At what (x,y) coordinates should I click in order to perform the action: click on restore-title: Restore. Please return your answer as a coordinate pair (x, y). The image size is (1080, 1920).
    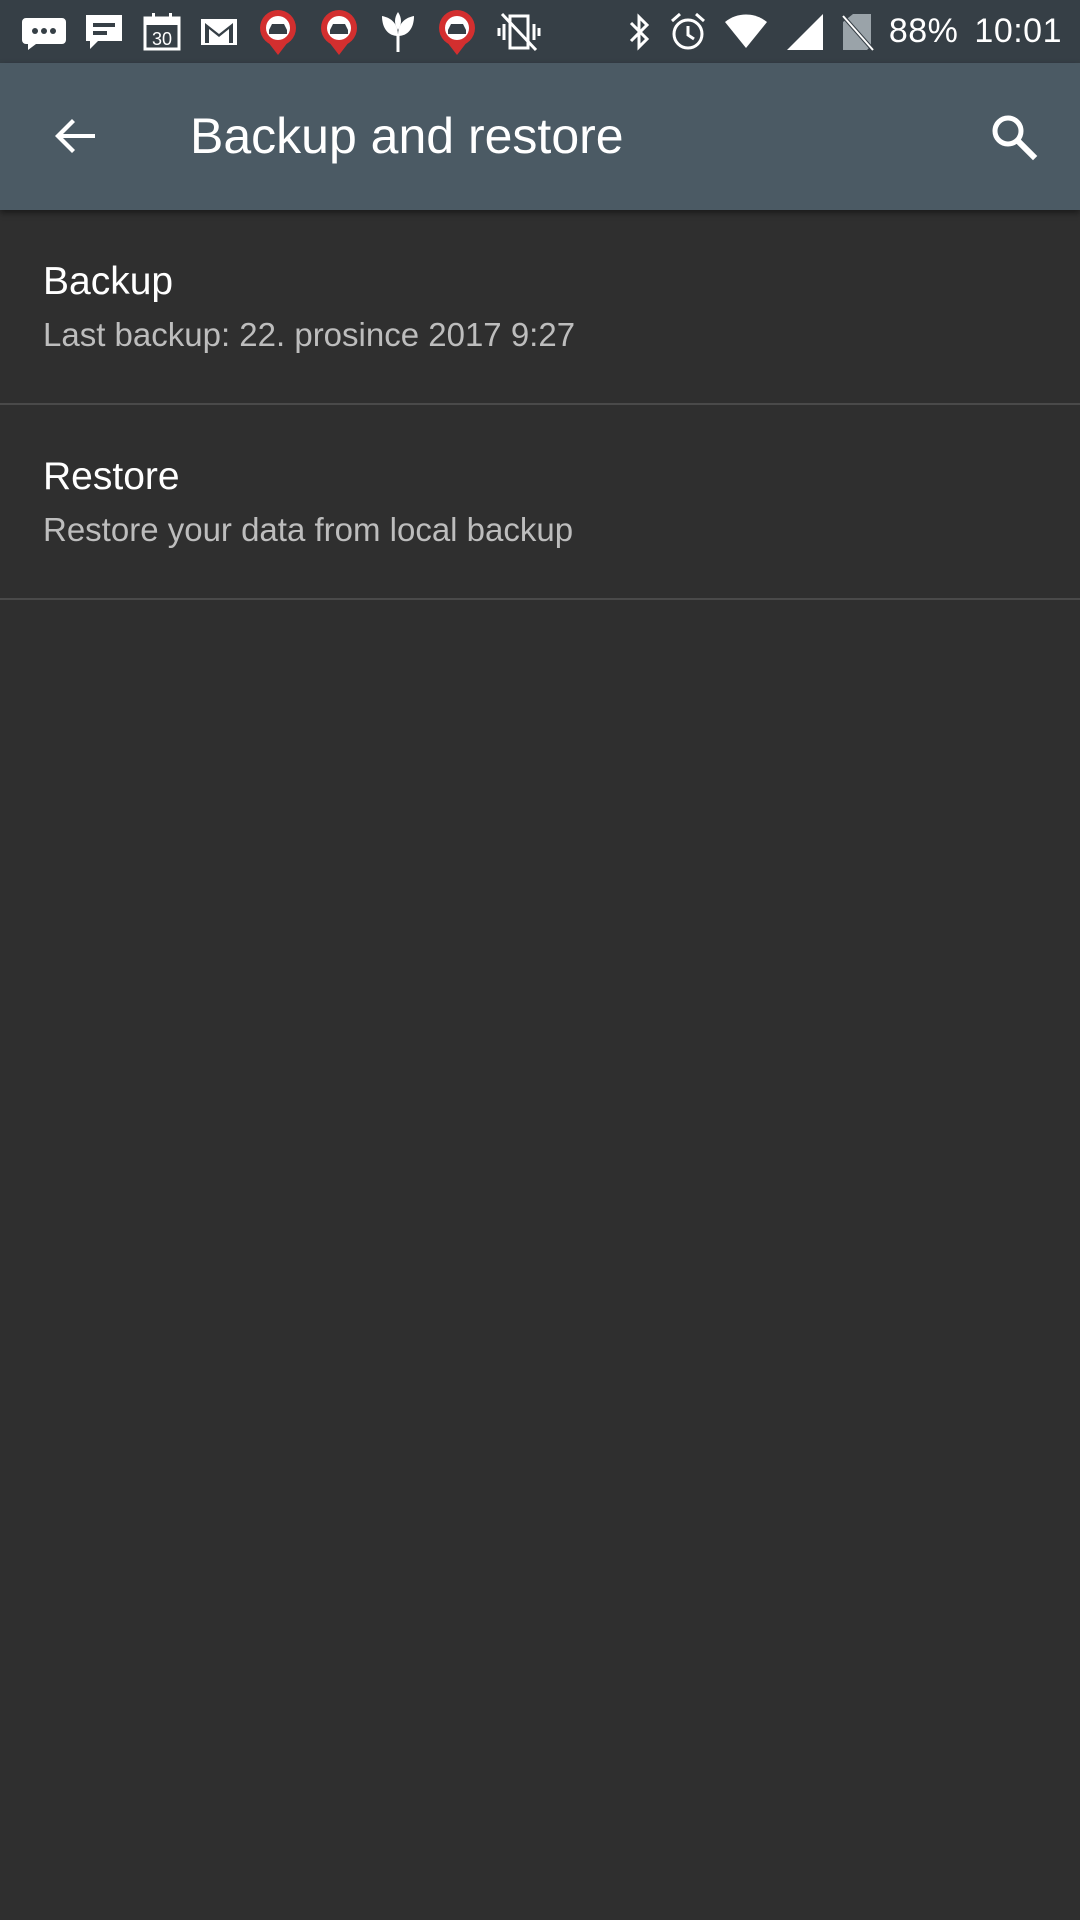
    Looking at the image, I should click on (111, 476).